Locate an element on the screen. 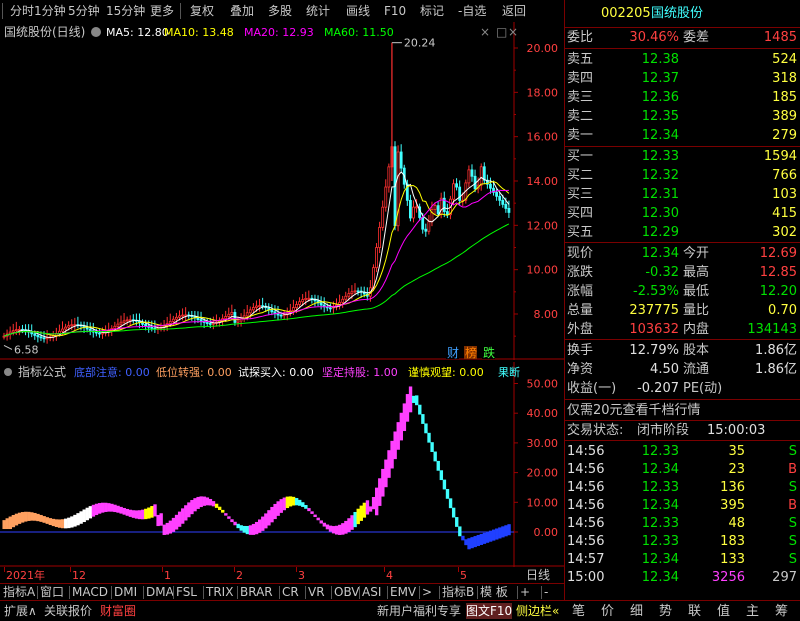 The width and height of the screenshot is (800, 621). sell-price-5: 12.38 is located at coordinates (660, 59).